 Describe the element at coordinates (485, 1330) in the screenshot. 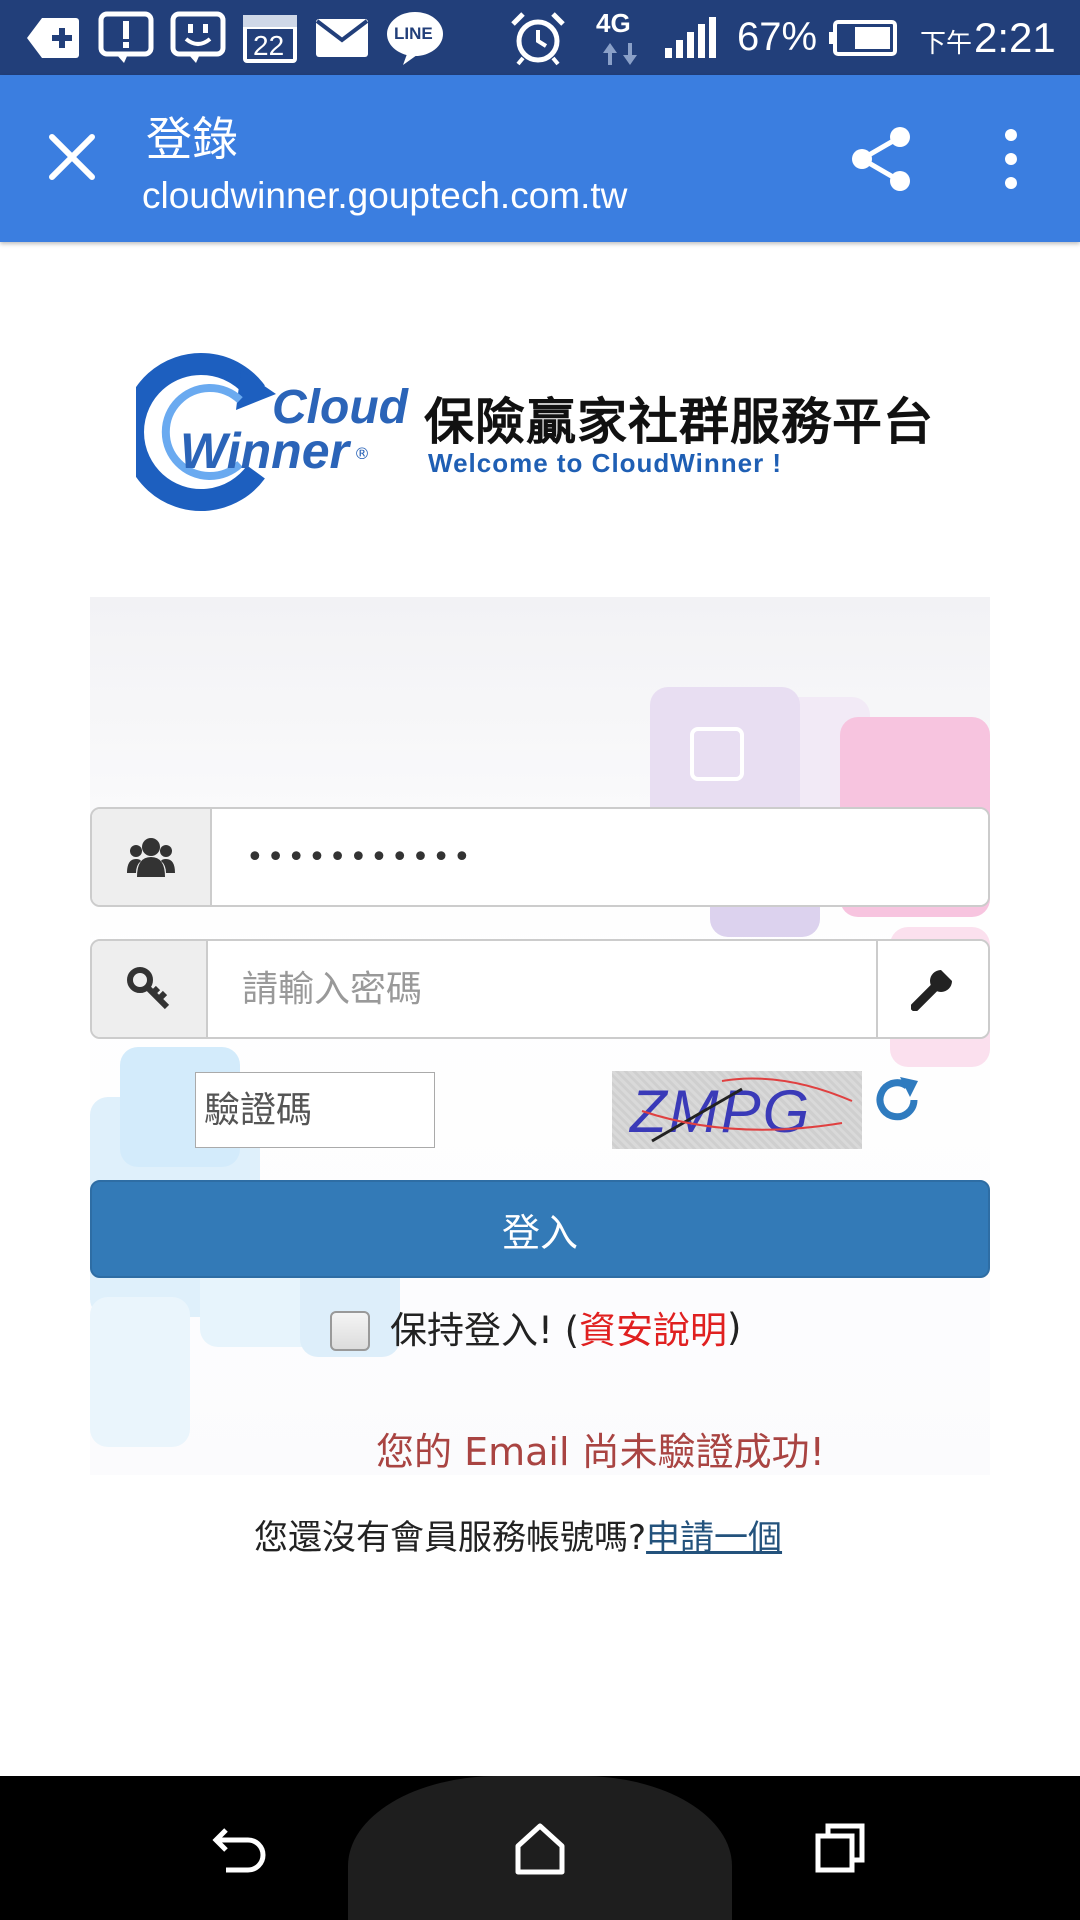

I see `remember-label: 保持登入! (` at that location.